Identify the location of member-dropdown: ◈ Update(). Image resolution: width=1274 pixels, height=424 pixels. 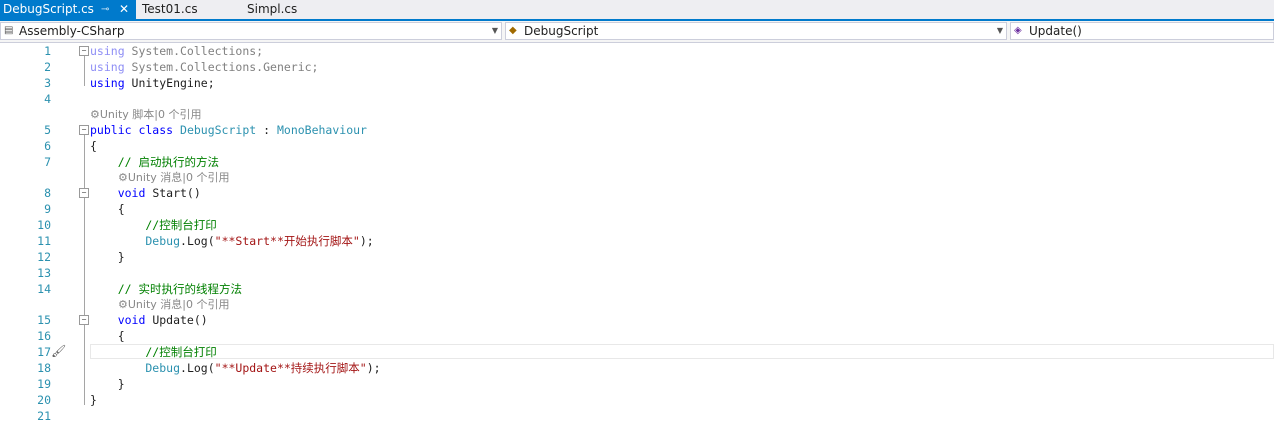
(1142, 31).